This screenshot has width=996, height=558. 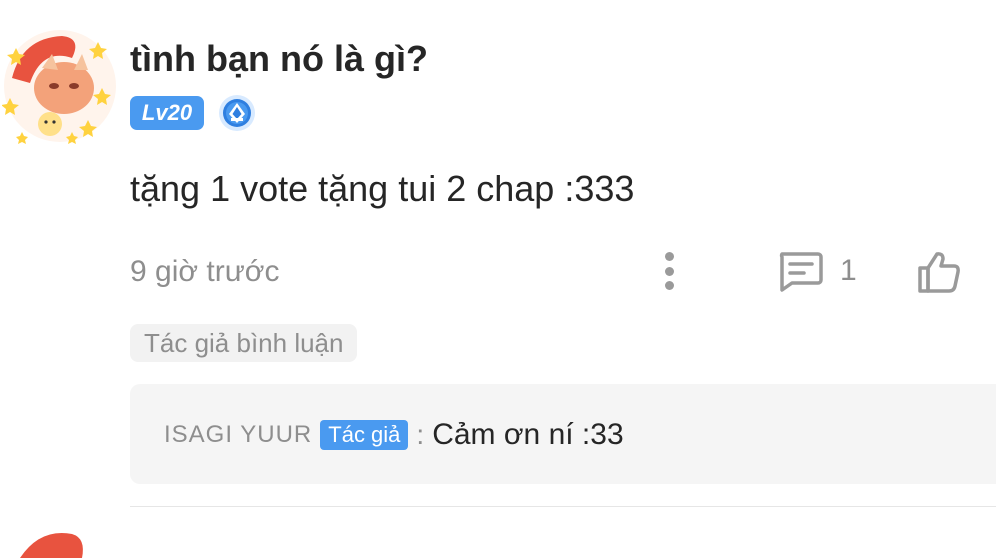 What do you see at coordinates (563, 506) in the screenshot?
I see `comment-divider` at bounding box center [563, 506].